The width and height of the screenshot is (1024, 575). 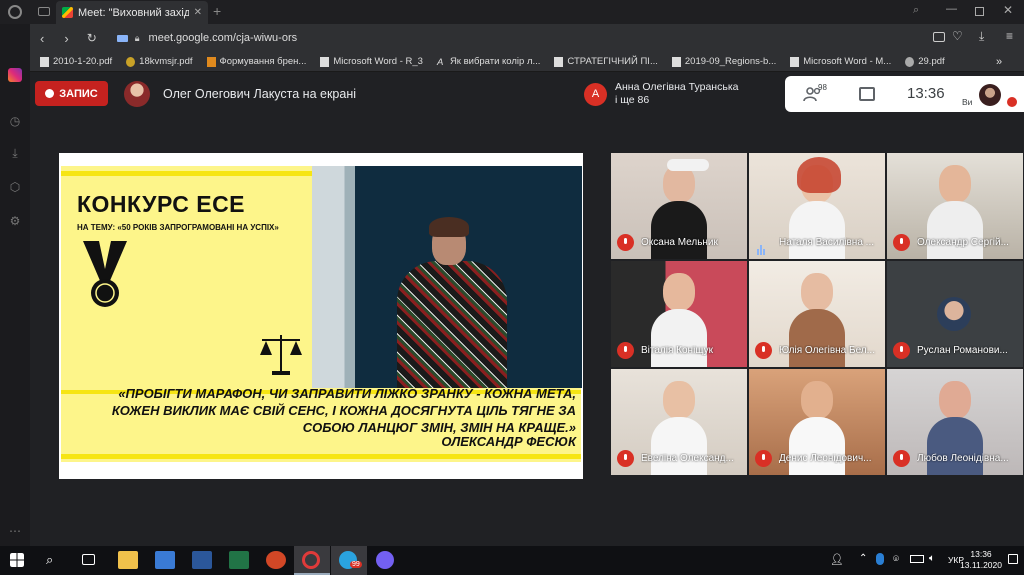 What do you see at coordinates (939, 37) in the screenshot?
I see `camera-icon` at bounding box center [939, 37].